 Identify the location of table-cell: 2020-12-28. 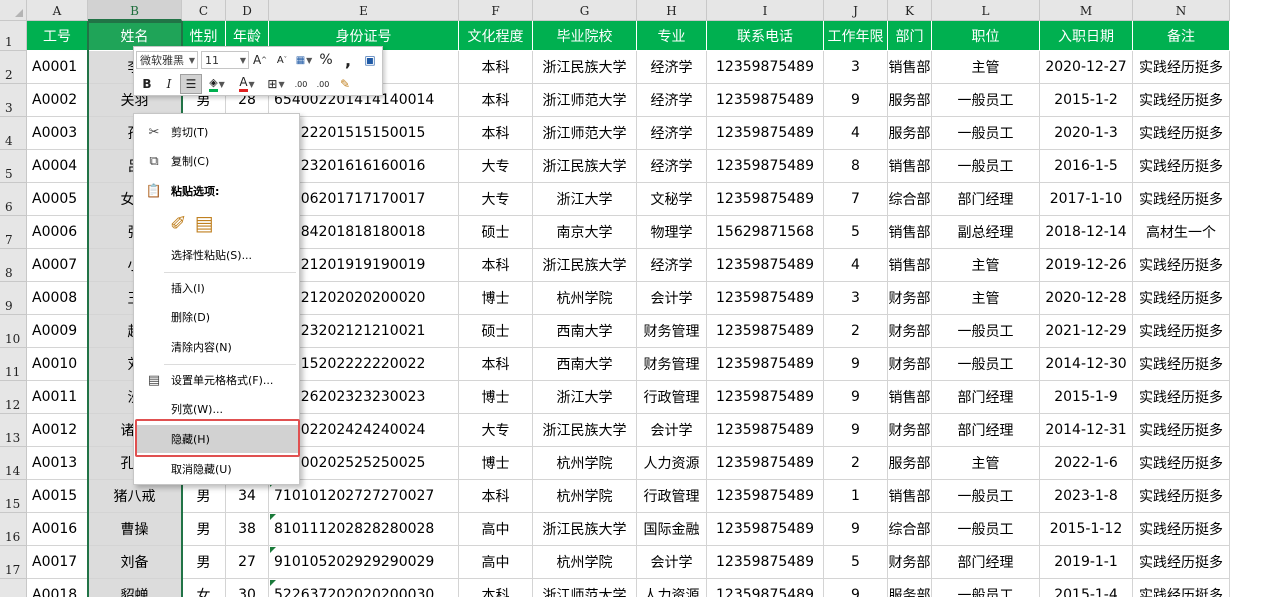
(1086, 298).